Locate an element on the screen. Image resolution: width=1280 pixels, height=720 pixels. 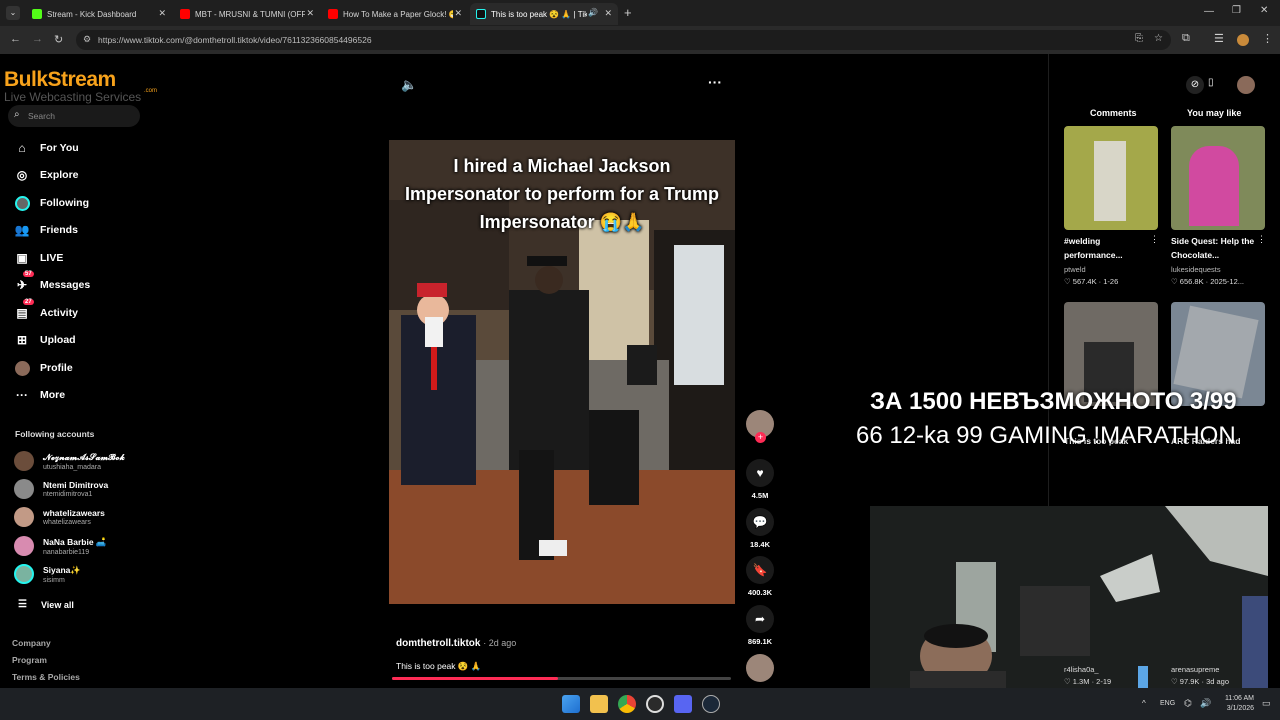
right-tabs: Comments is located at coordinates (1113, 113).